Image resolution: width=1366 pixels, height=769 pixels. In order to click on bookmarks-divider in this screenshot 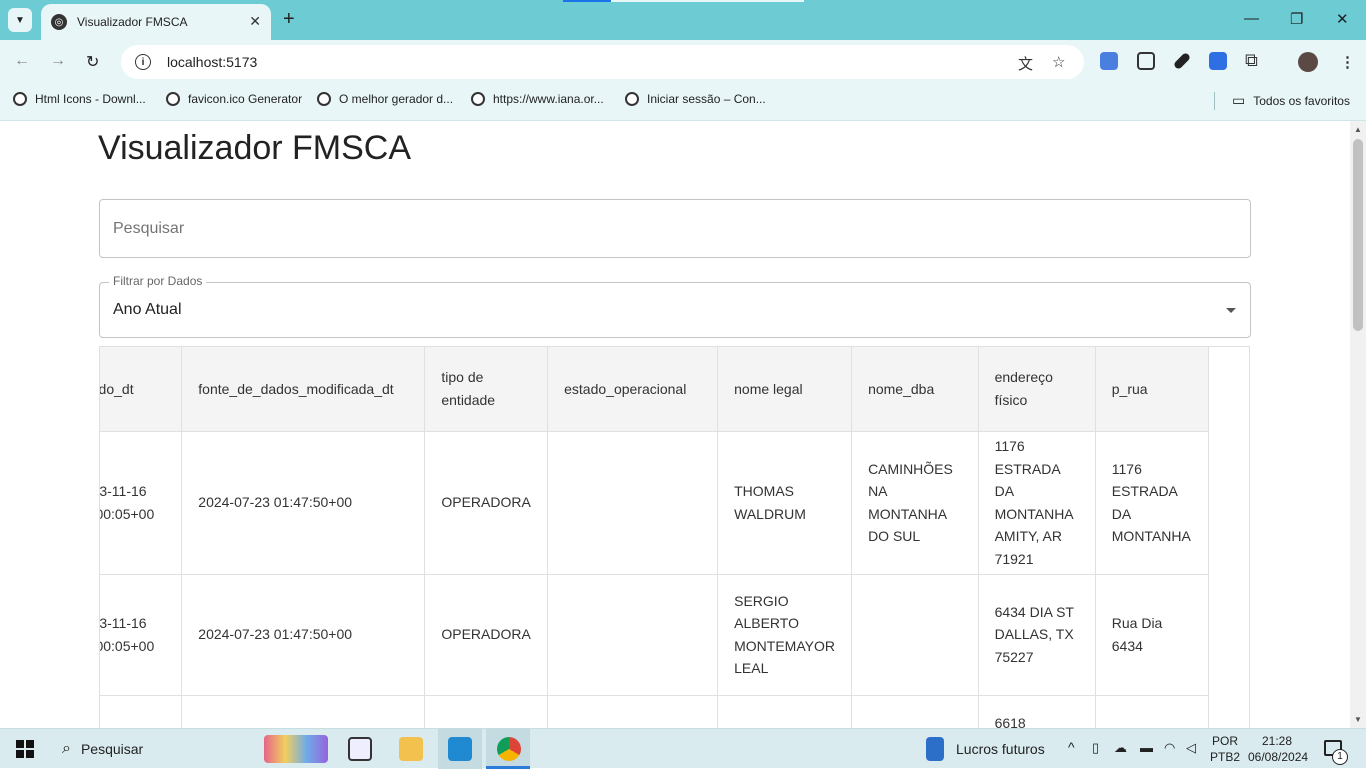, I will do `click(1214, 101)`.